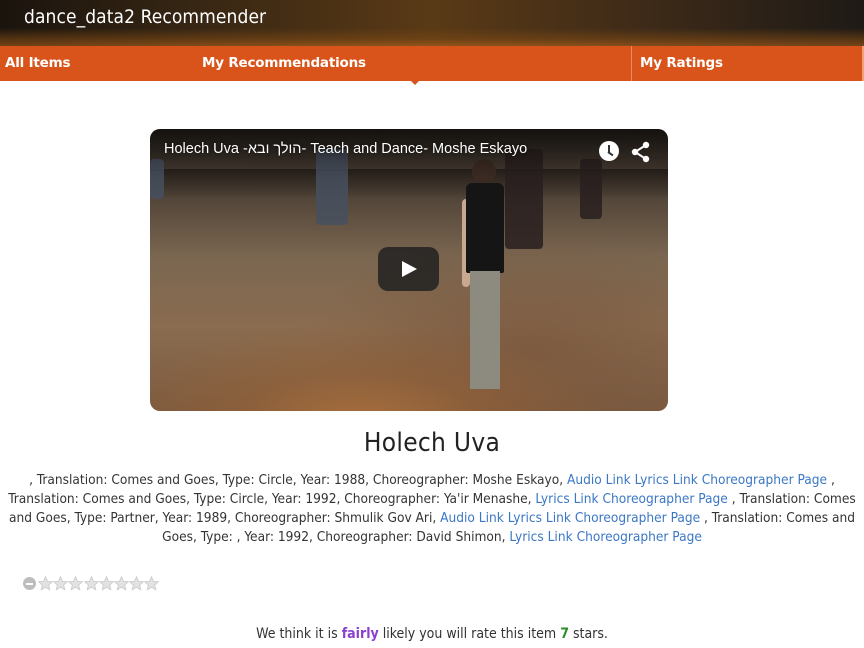 This screenshot has height=648, width=864. What do you see at coordinates (590, 634) in the screenshot?
I see `prediction-suffix: stars.` at bounding box center [590, 634].